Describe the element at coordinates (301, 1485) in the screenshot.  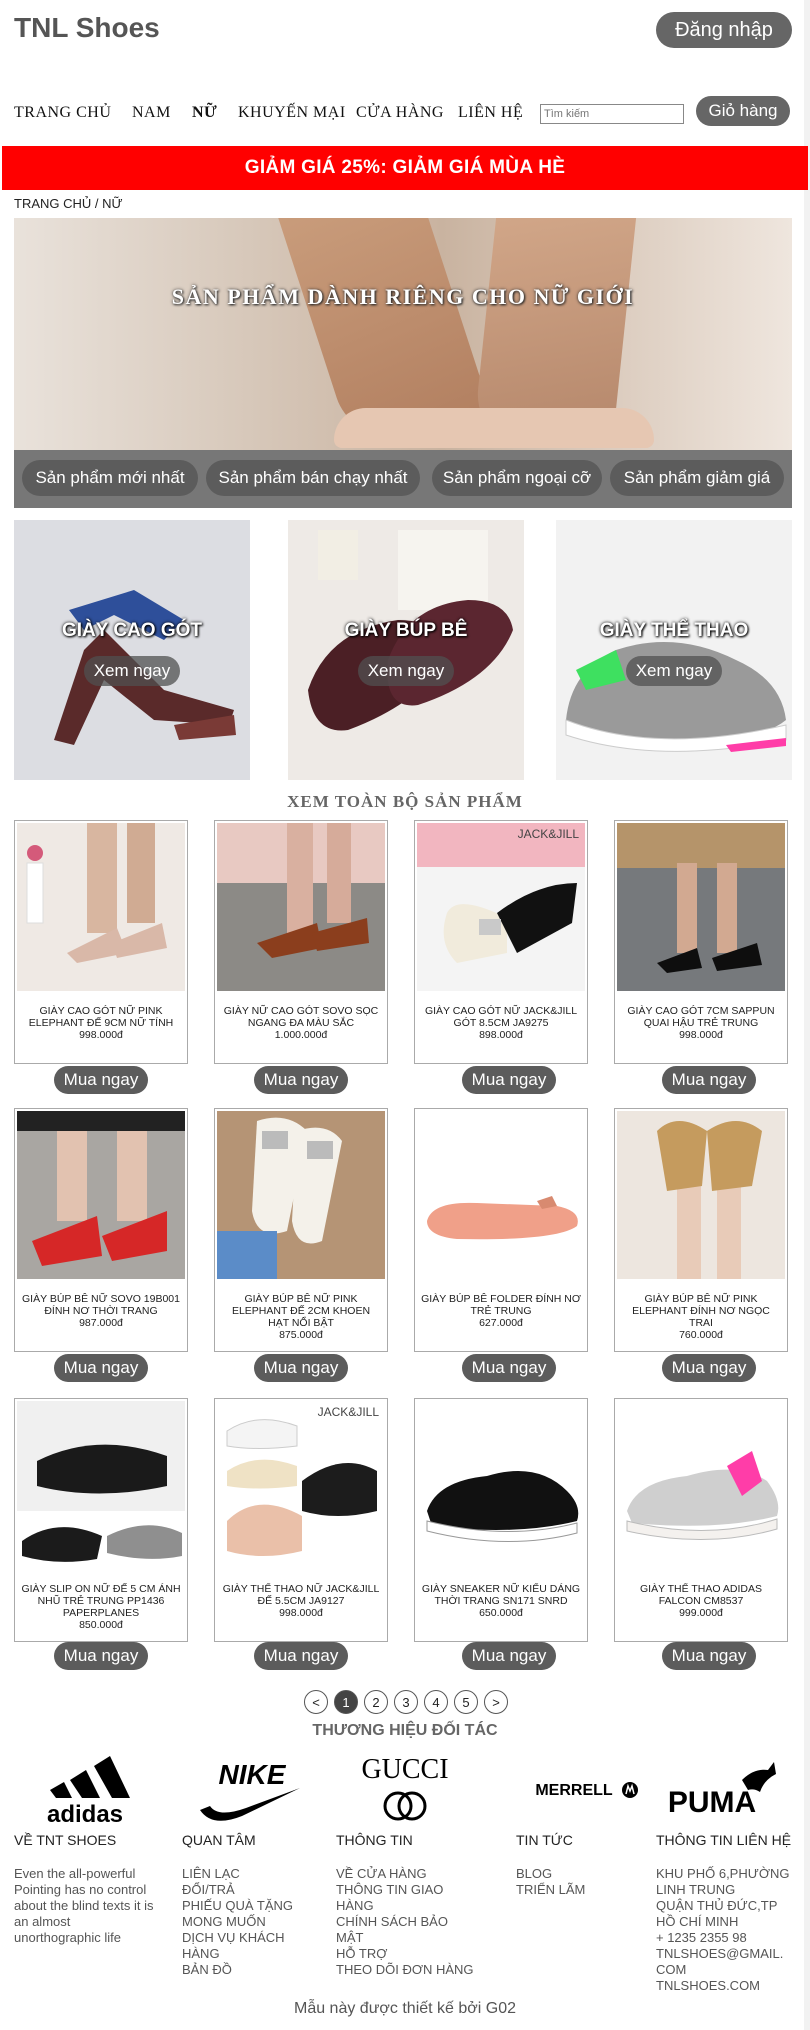
I see `product-image: JACK&JILL` at that location.